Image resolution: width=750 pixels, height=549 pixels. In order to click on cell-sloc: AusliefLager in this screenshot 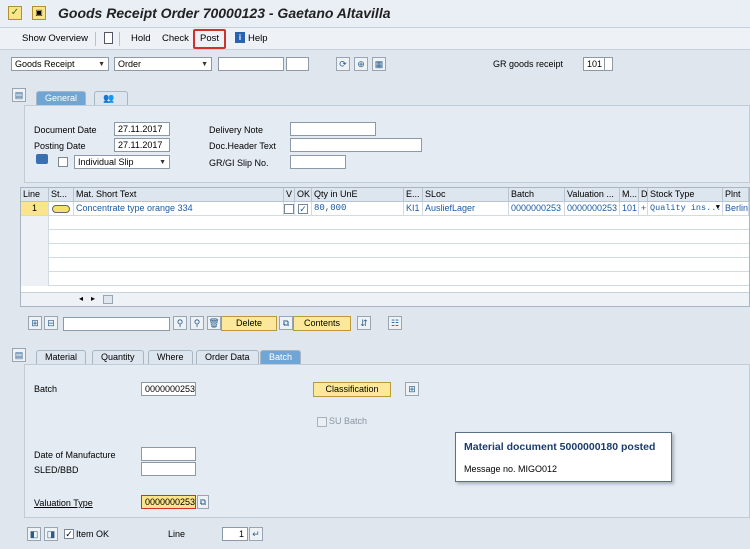, I will do `click(466, 209)`.